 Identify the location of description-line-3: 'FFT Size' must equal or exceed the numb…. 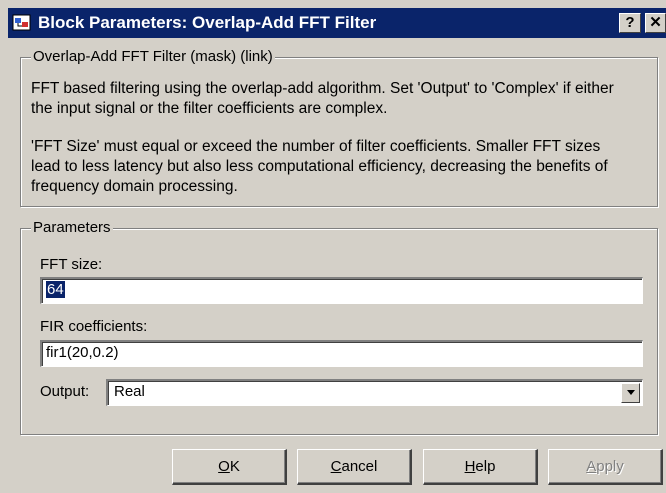
(316, 146).